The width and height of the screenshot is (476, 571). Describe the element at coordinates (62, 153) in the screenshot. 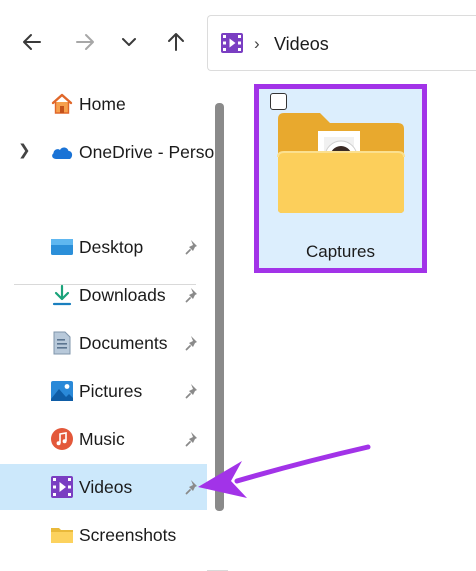

I see `onedrive-cloud-icon` at that location.